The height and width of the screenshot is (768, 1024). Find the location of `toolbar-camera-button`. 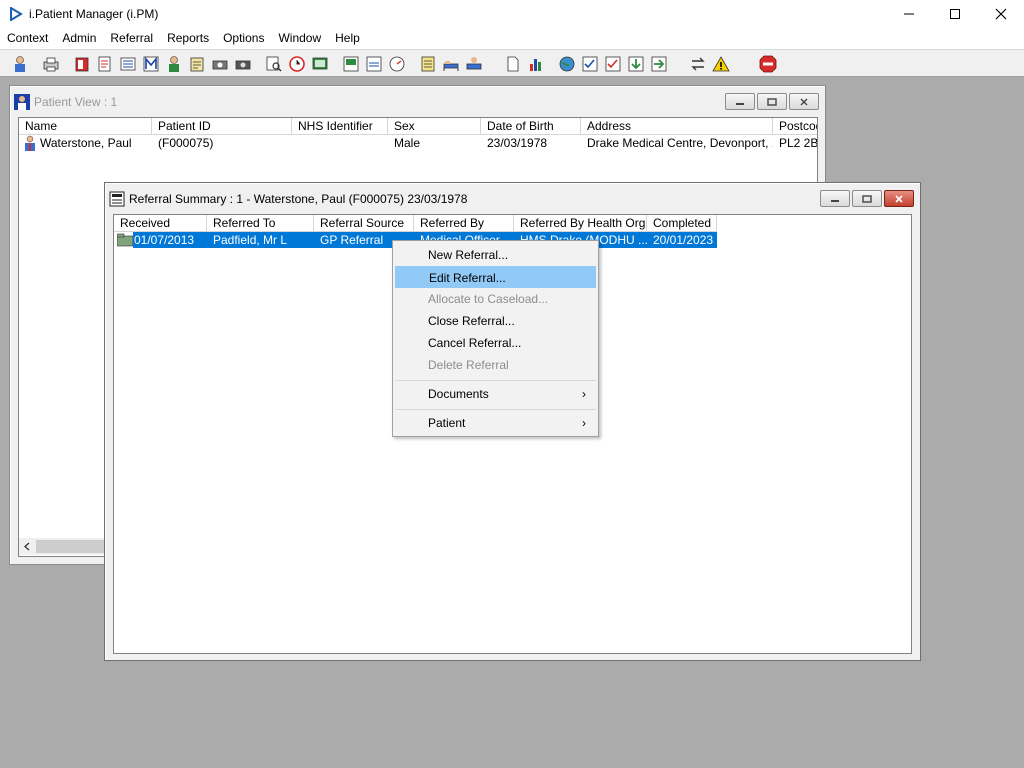

toolbar-camera-button is located at coordinates (219, 63).